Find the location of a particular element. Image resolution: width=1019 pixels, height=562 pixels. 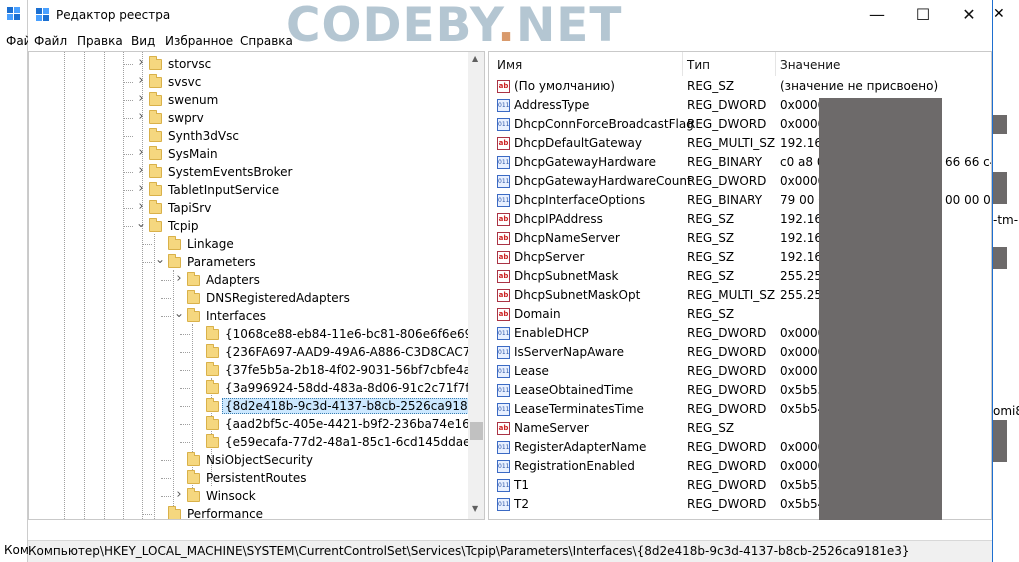

tree-item: {37fe5b5a-2b18-4f02-9031-56bf7cbfe4ad} is located at coordinates (338, 370).